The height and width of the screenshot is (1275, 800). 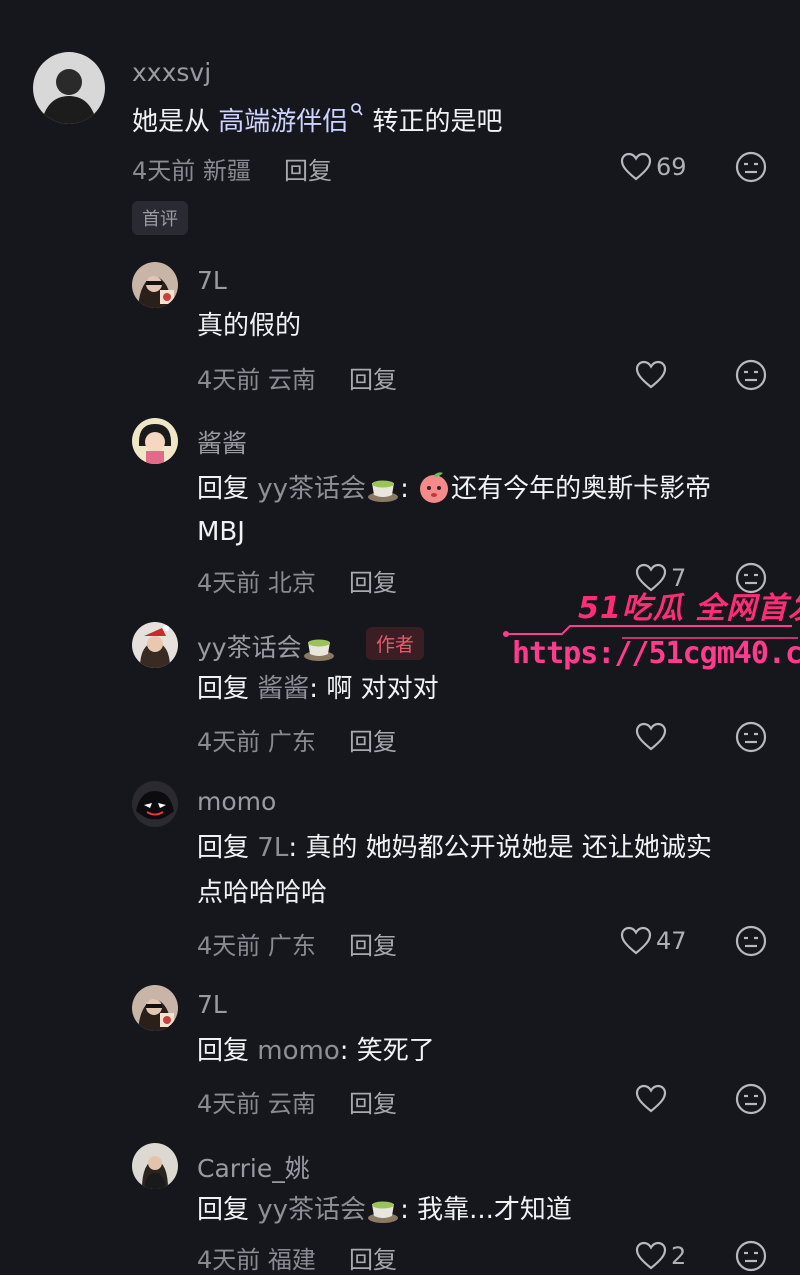 I want to click on first-comment-badge: 首评, so click(x=160, y=218).